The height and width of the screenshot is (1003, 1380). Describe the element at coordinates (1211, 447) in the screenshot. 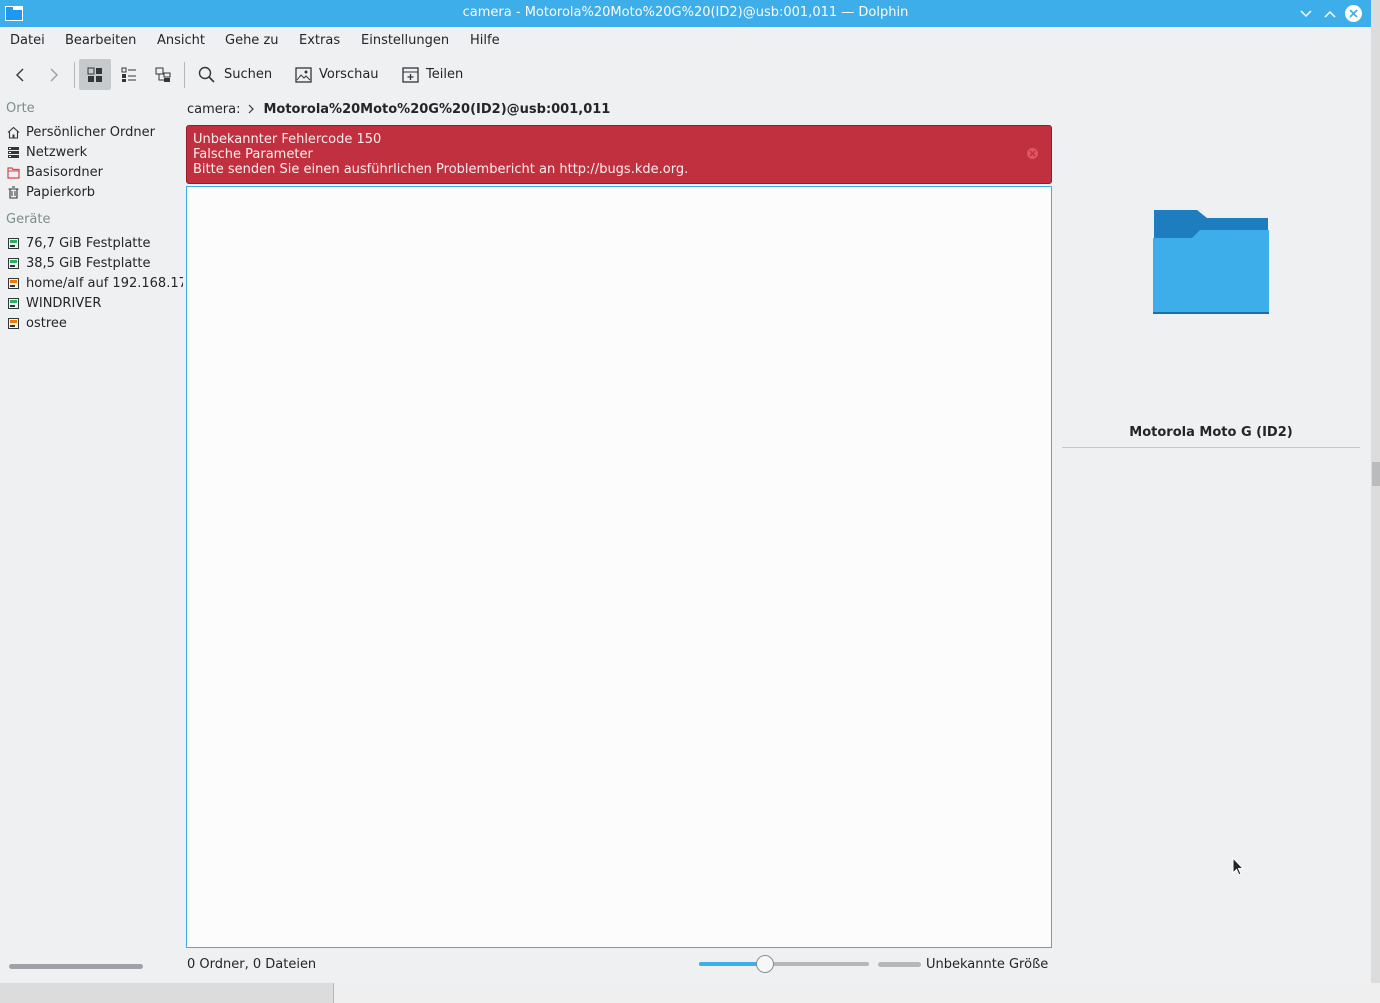

I see `info-divider` at that location.